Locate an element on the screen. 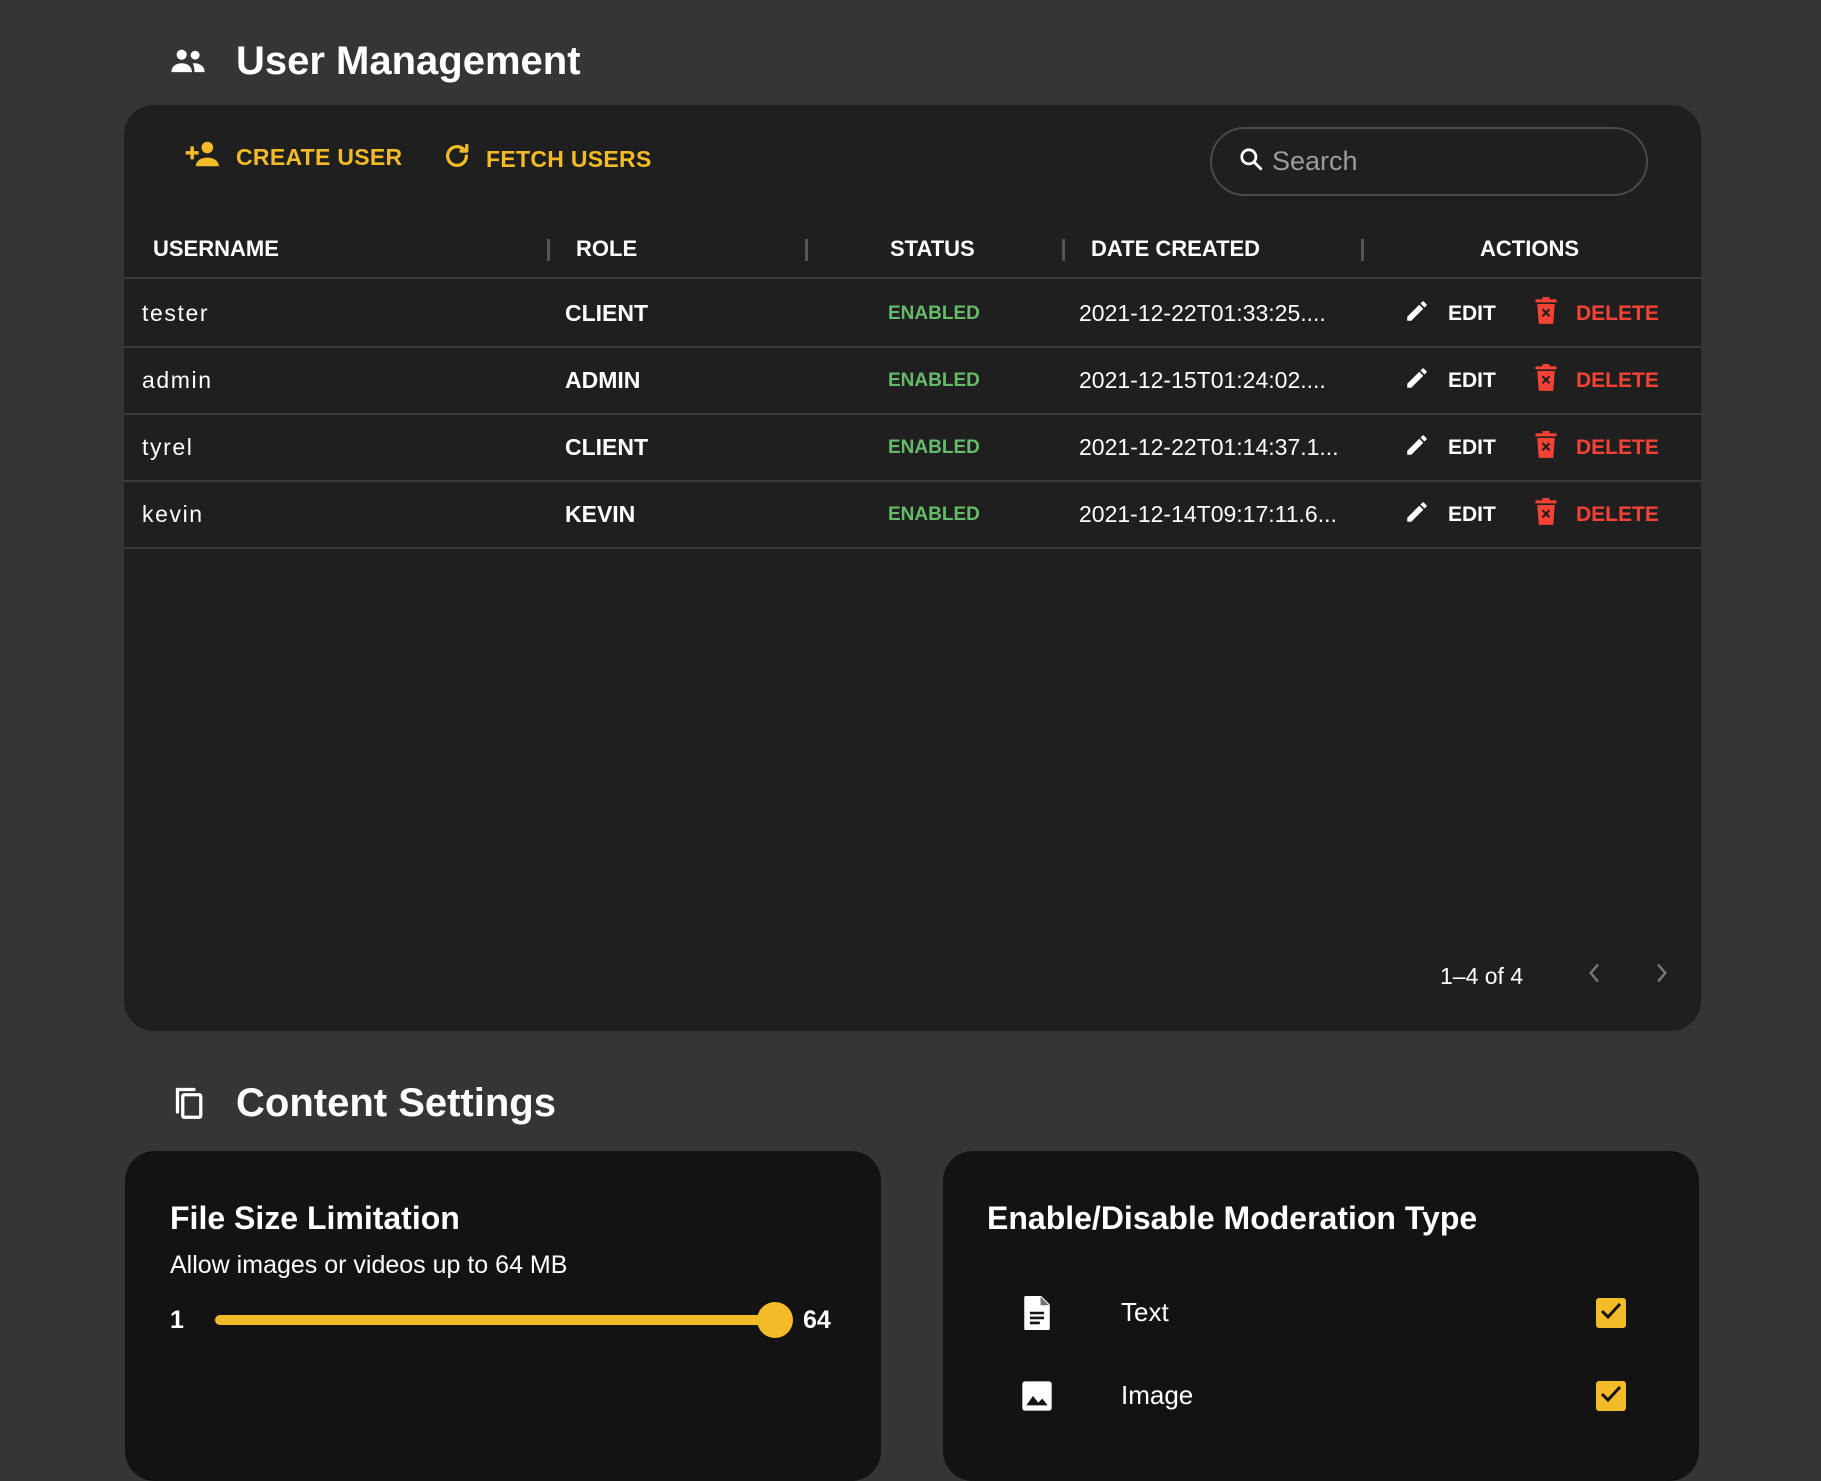 The image size is (1821, 1481). slider-max-label: 64 is located at coordinates (817, 1320).